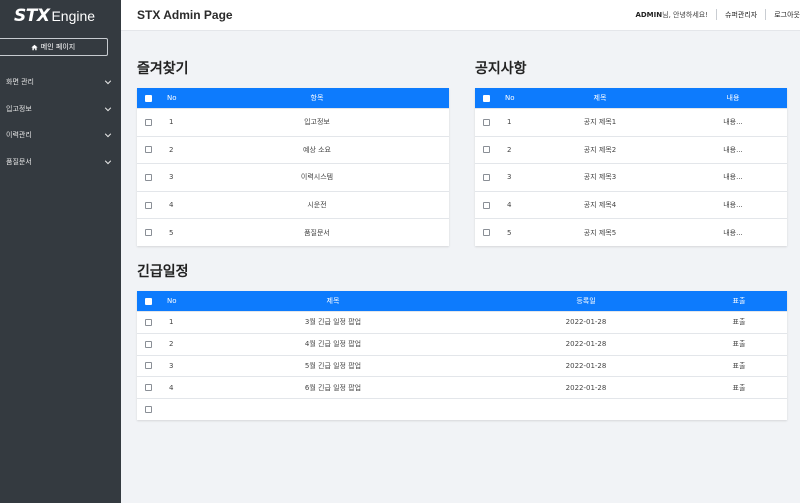 The width and height of the screenshot is (800, 503). I want to click on logo: STX Engine, so click(60, 15).